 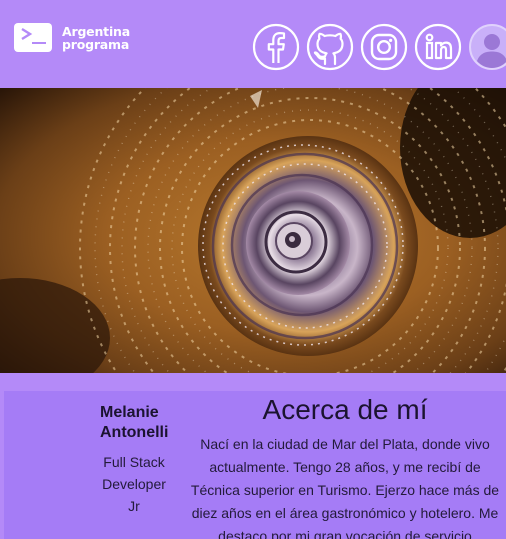 I want to click on role-line3: Jr, so click(x=134, y=506).